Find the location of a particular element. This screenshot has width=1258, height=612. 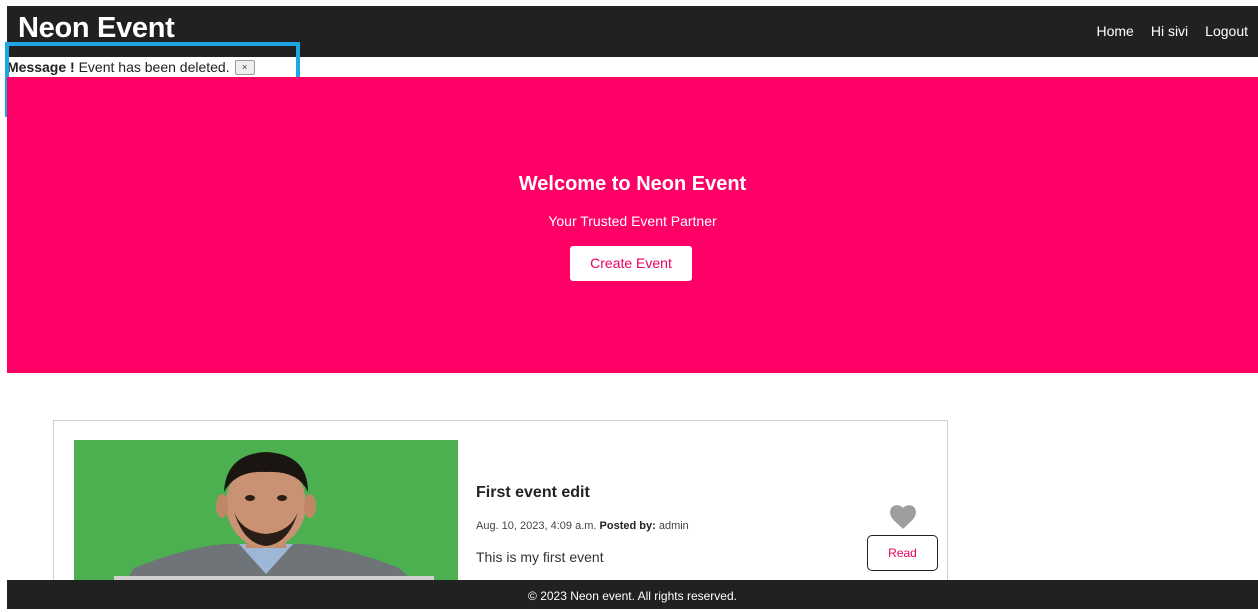

brand-logo: Neon Event is located at coordinates (96, 28).